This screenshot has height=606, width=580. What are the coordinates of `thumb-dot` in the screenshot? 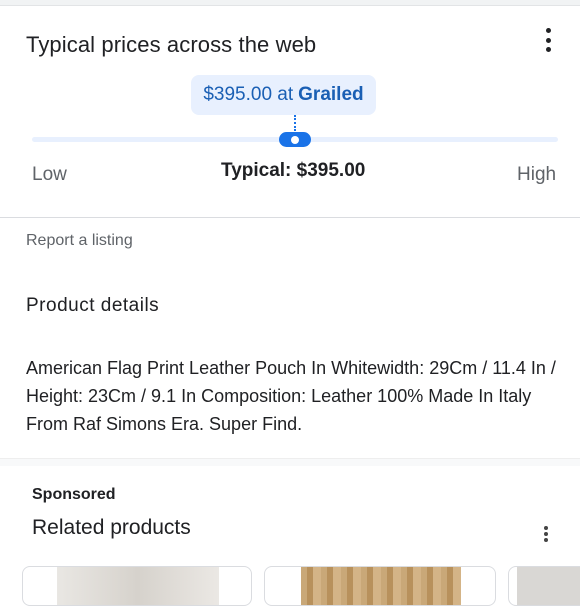 It's located at (295, 139).